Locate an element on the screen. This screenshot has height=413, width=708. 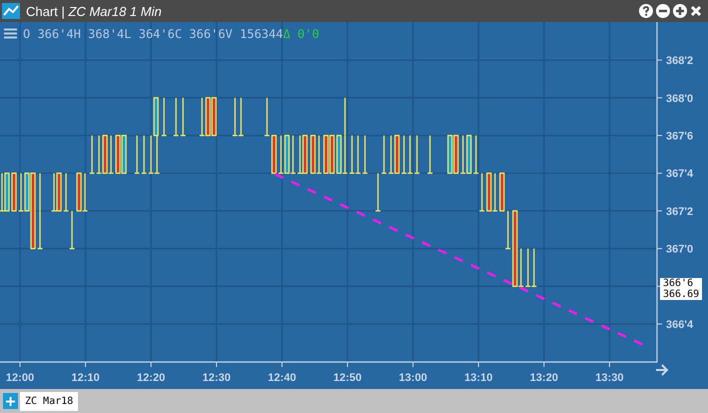
x-axis-label: 12:30 is located at coordinates (216, 378).